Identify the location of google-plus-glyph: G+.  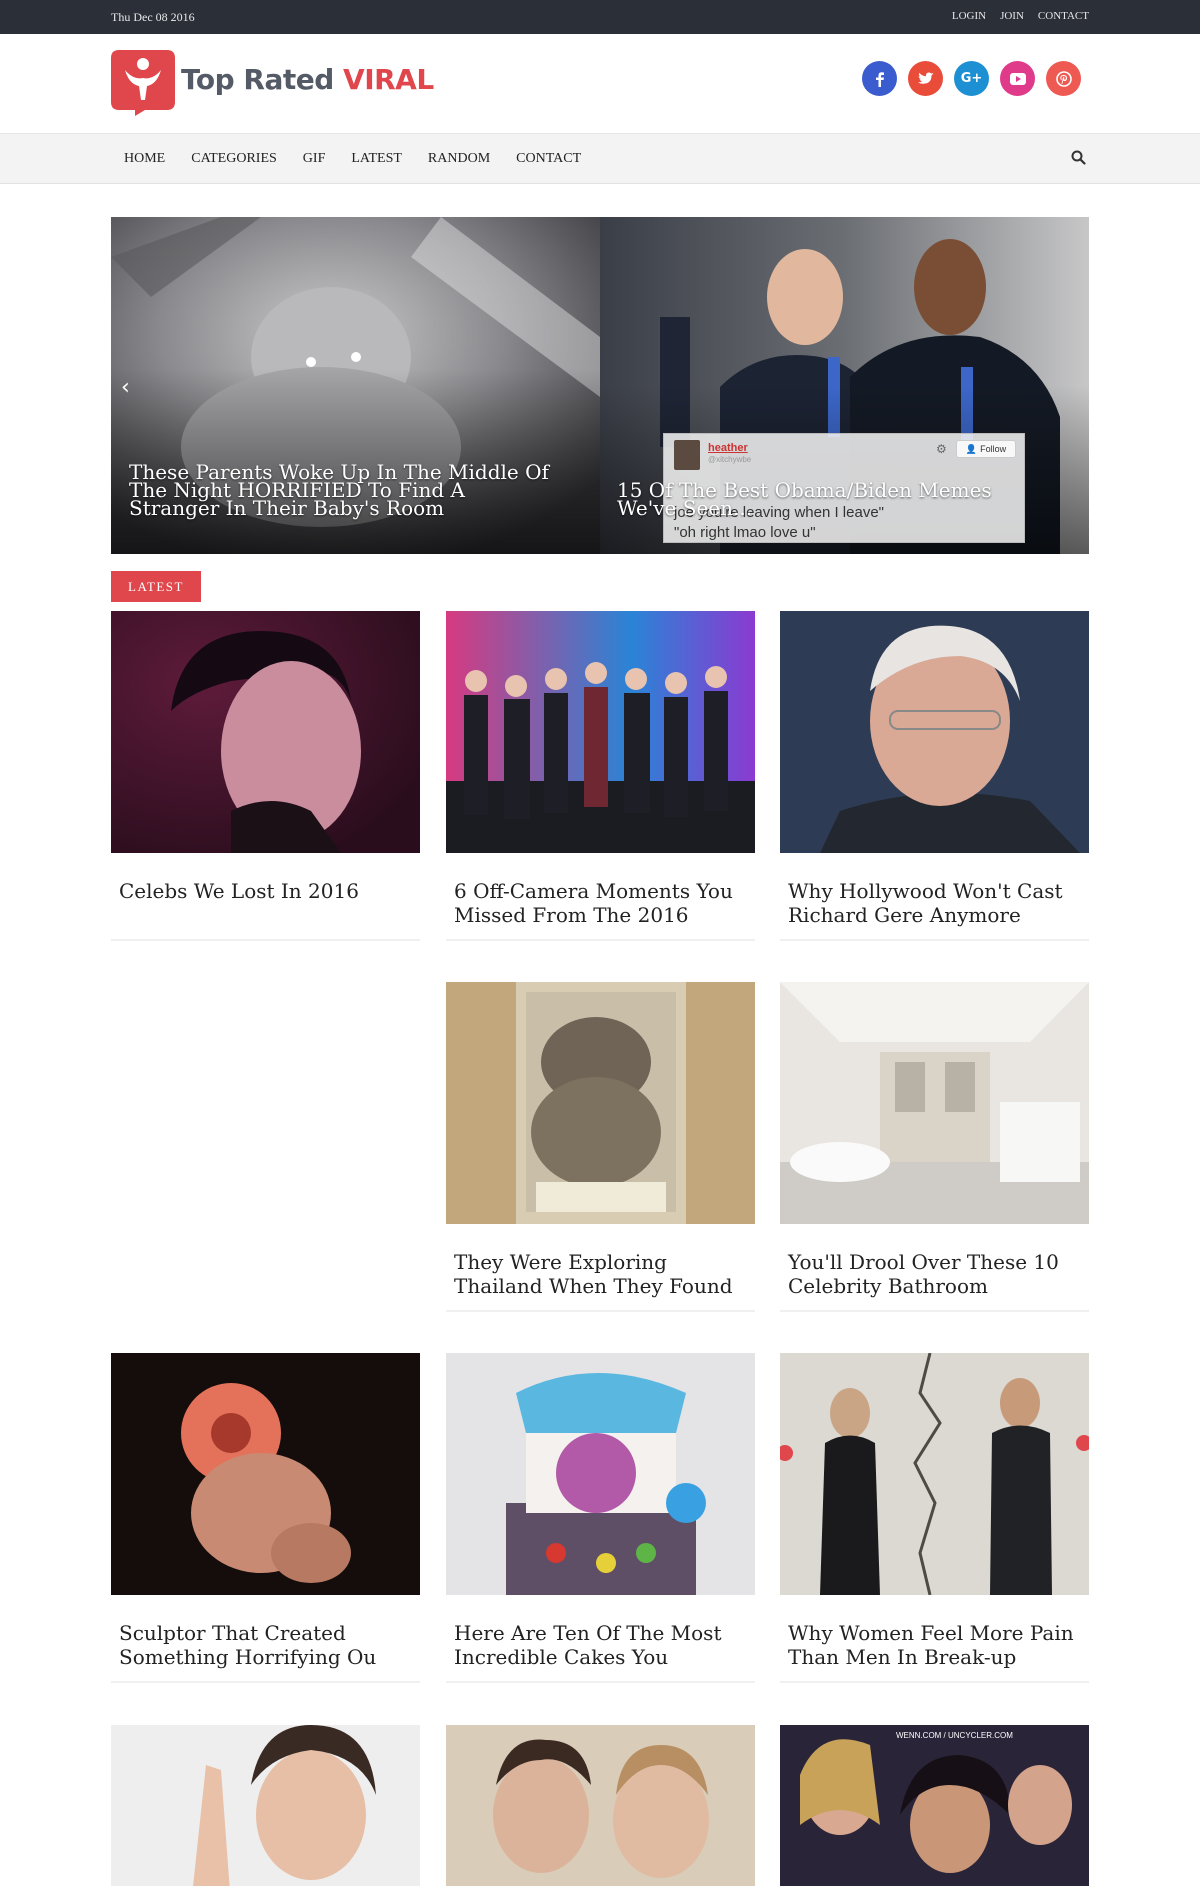
(971, 78).